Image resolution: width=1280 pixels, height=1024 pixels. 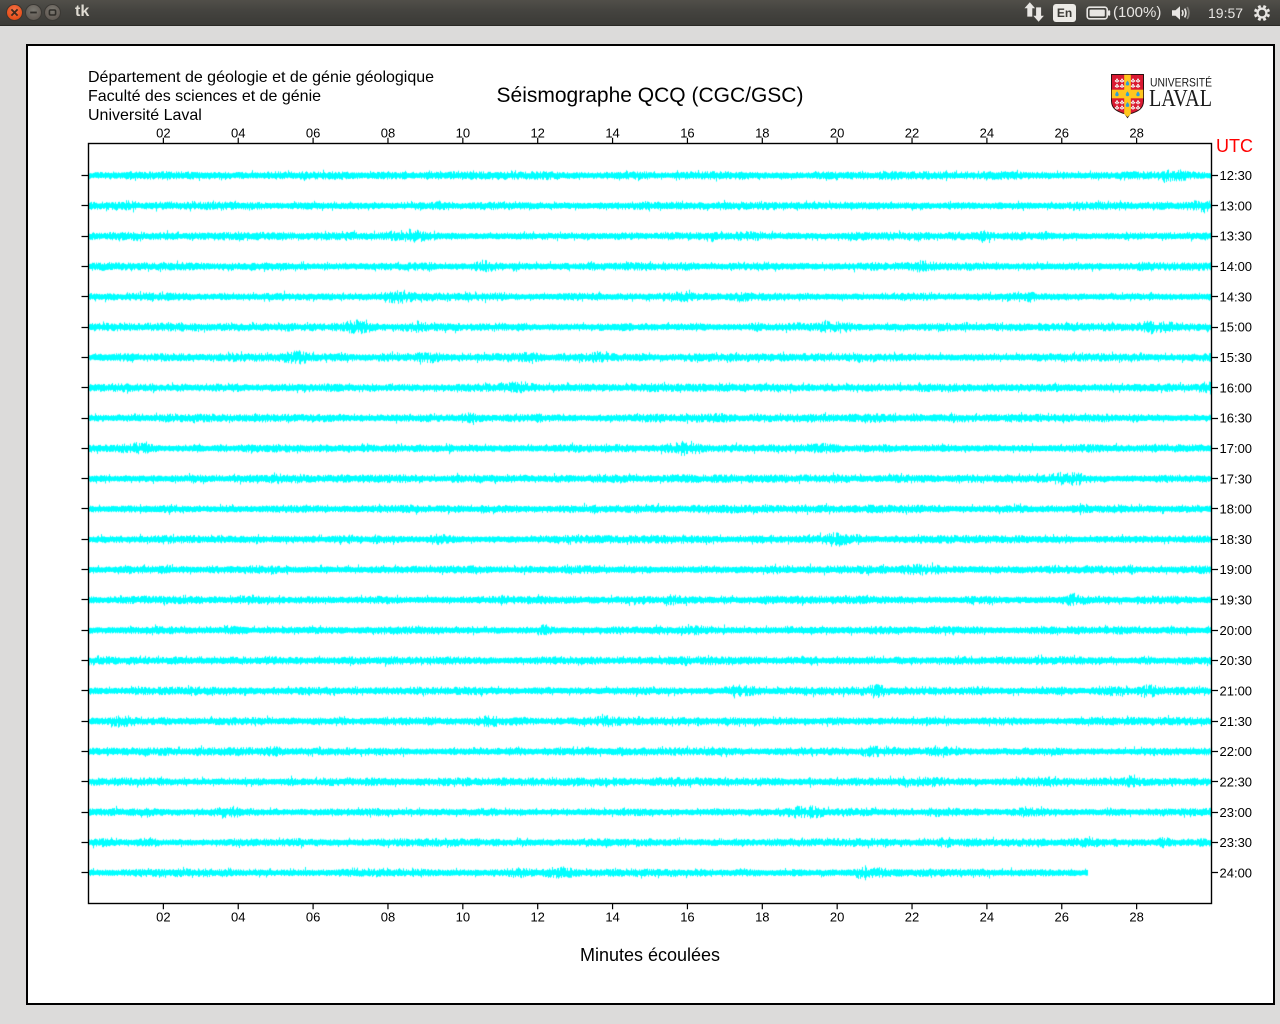 I want to click on svg-text: 20:30, so click(x=1236, y=660).